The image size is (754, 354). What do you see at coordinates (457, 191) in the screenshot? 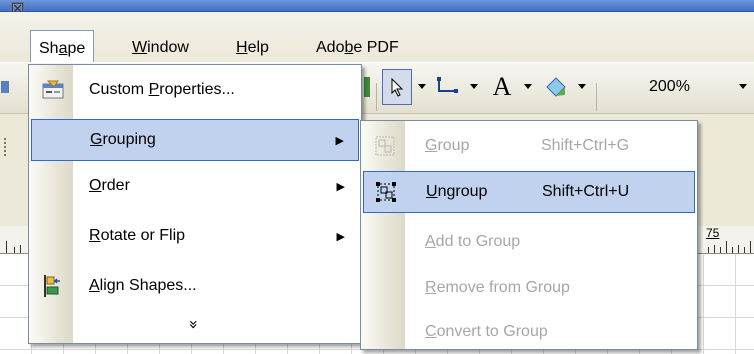
I see `menu-label: Ungroup` at bounding box center [457, 191].